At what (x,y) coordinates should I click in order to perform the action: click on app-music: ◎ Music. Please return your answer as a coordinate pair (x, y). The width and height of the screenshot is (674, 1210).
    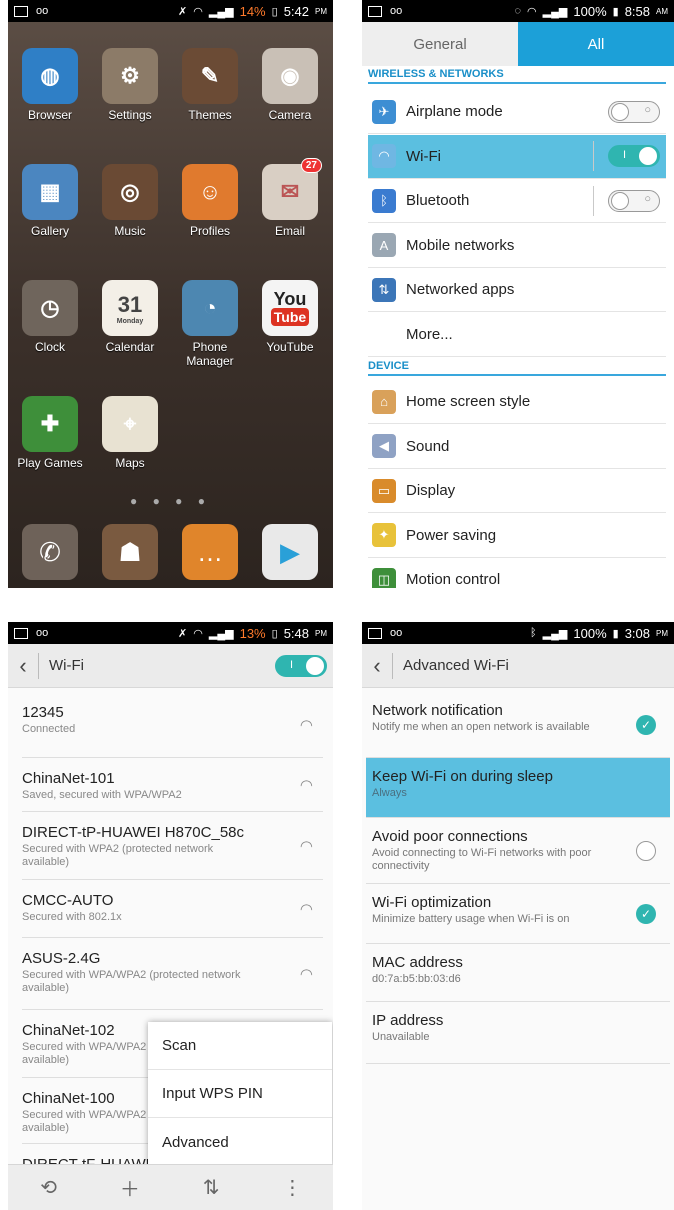
    Looking at the image, I should click on (130, 201).